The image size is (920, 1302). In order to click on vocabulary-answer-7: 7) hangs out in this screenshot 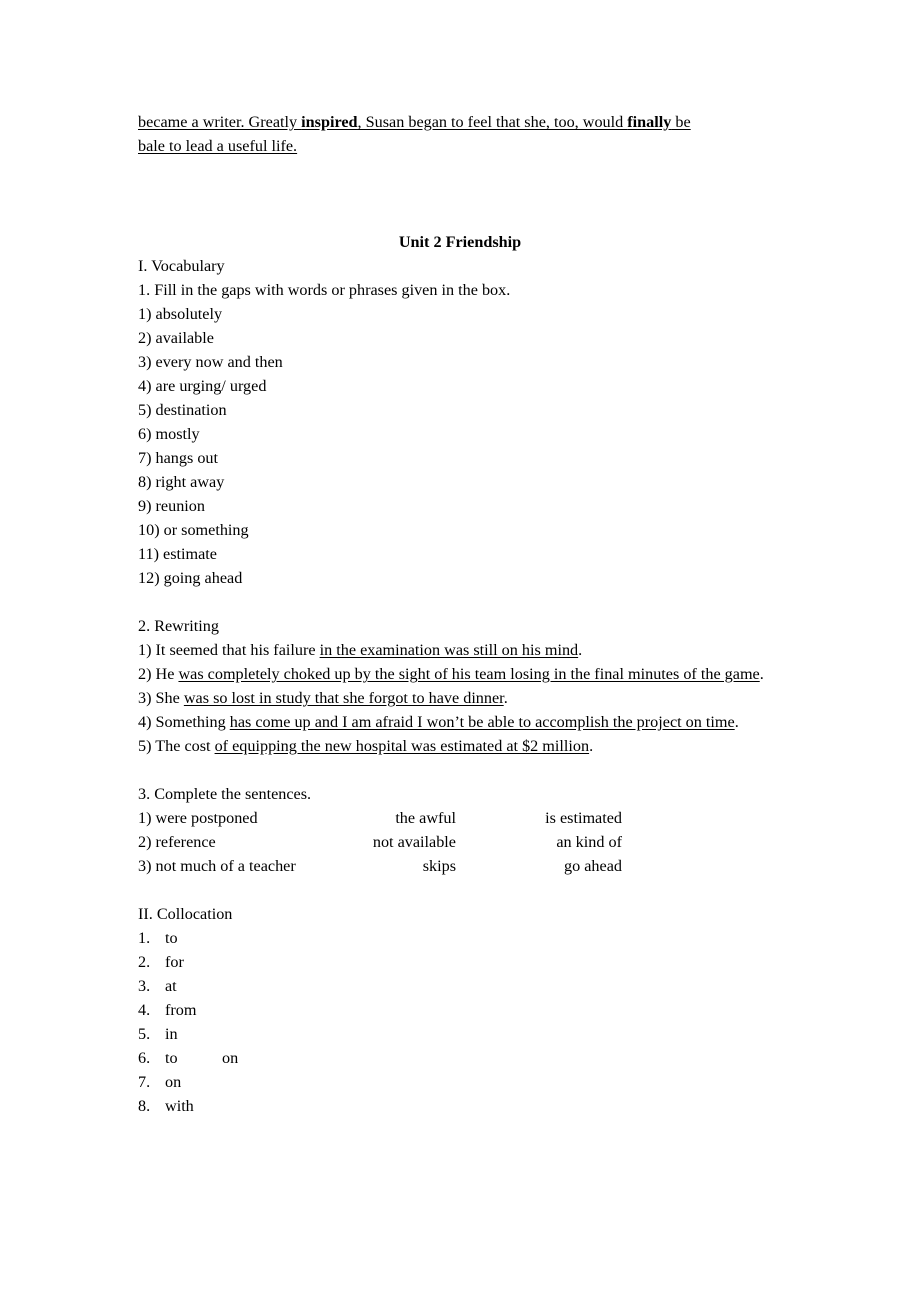, I will do `click(178, 458)`.